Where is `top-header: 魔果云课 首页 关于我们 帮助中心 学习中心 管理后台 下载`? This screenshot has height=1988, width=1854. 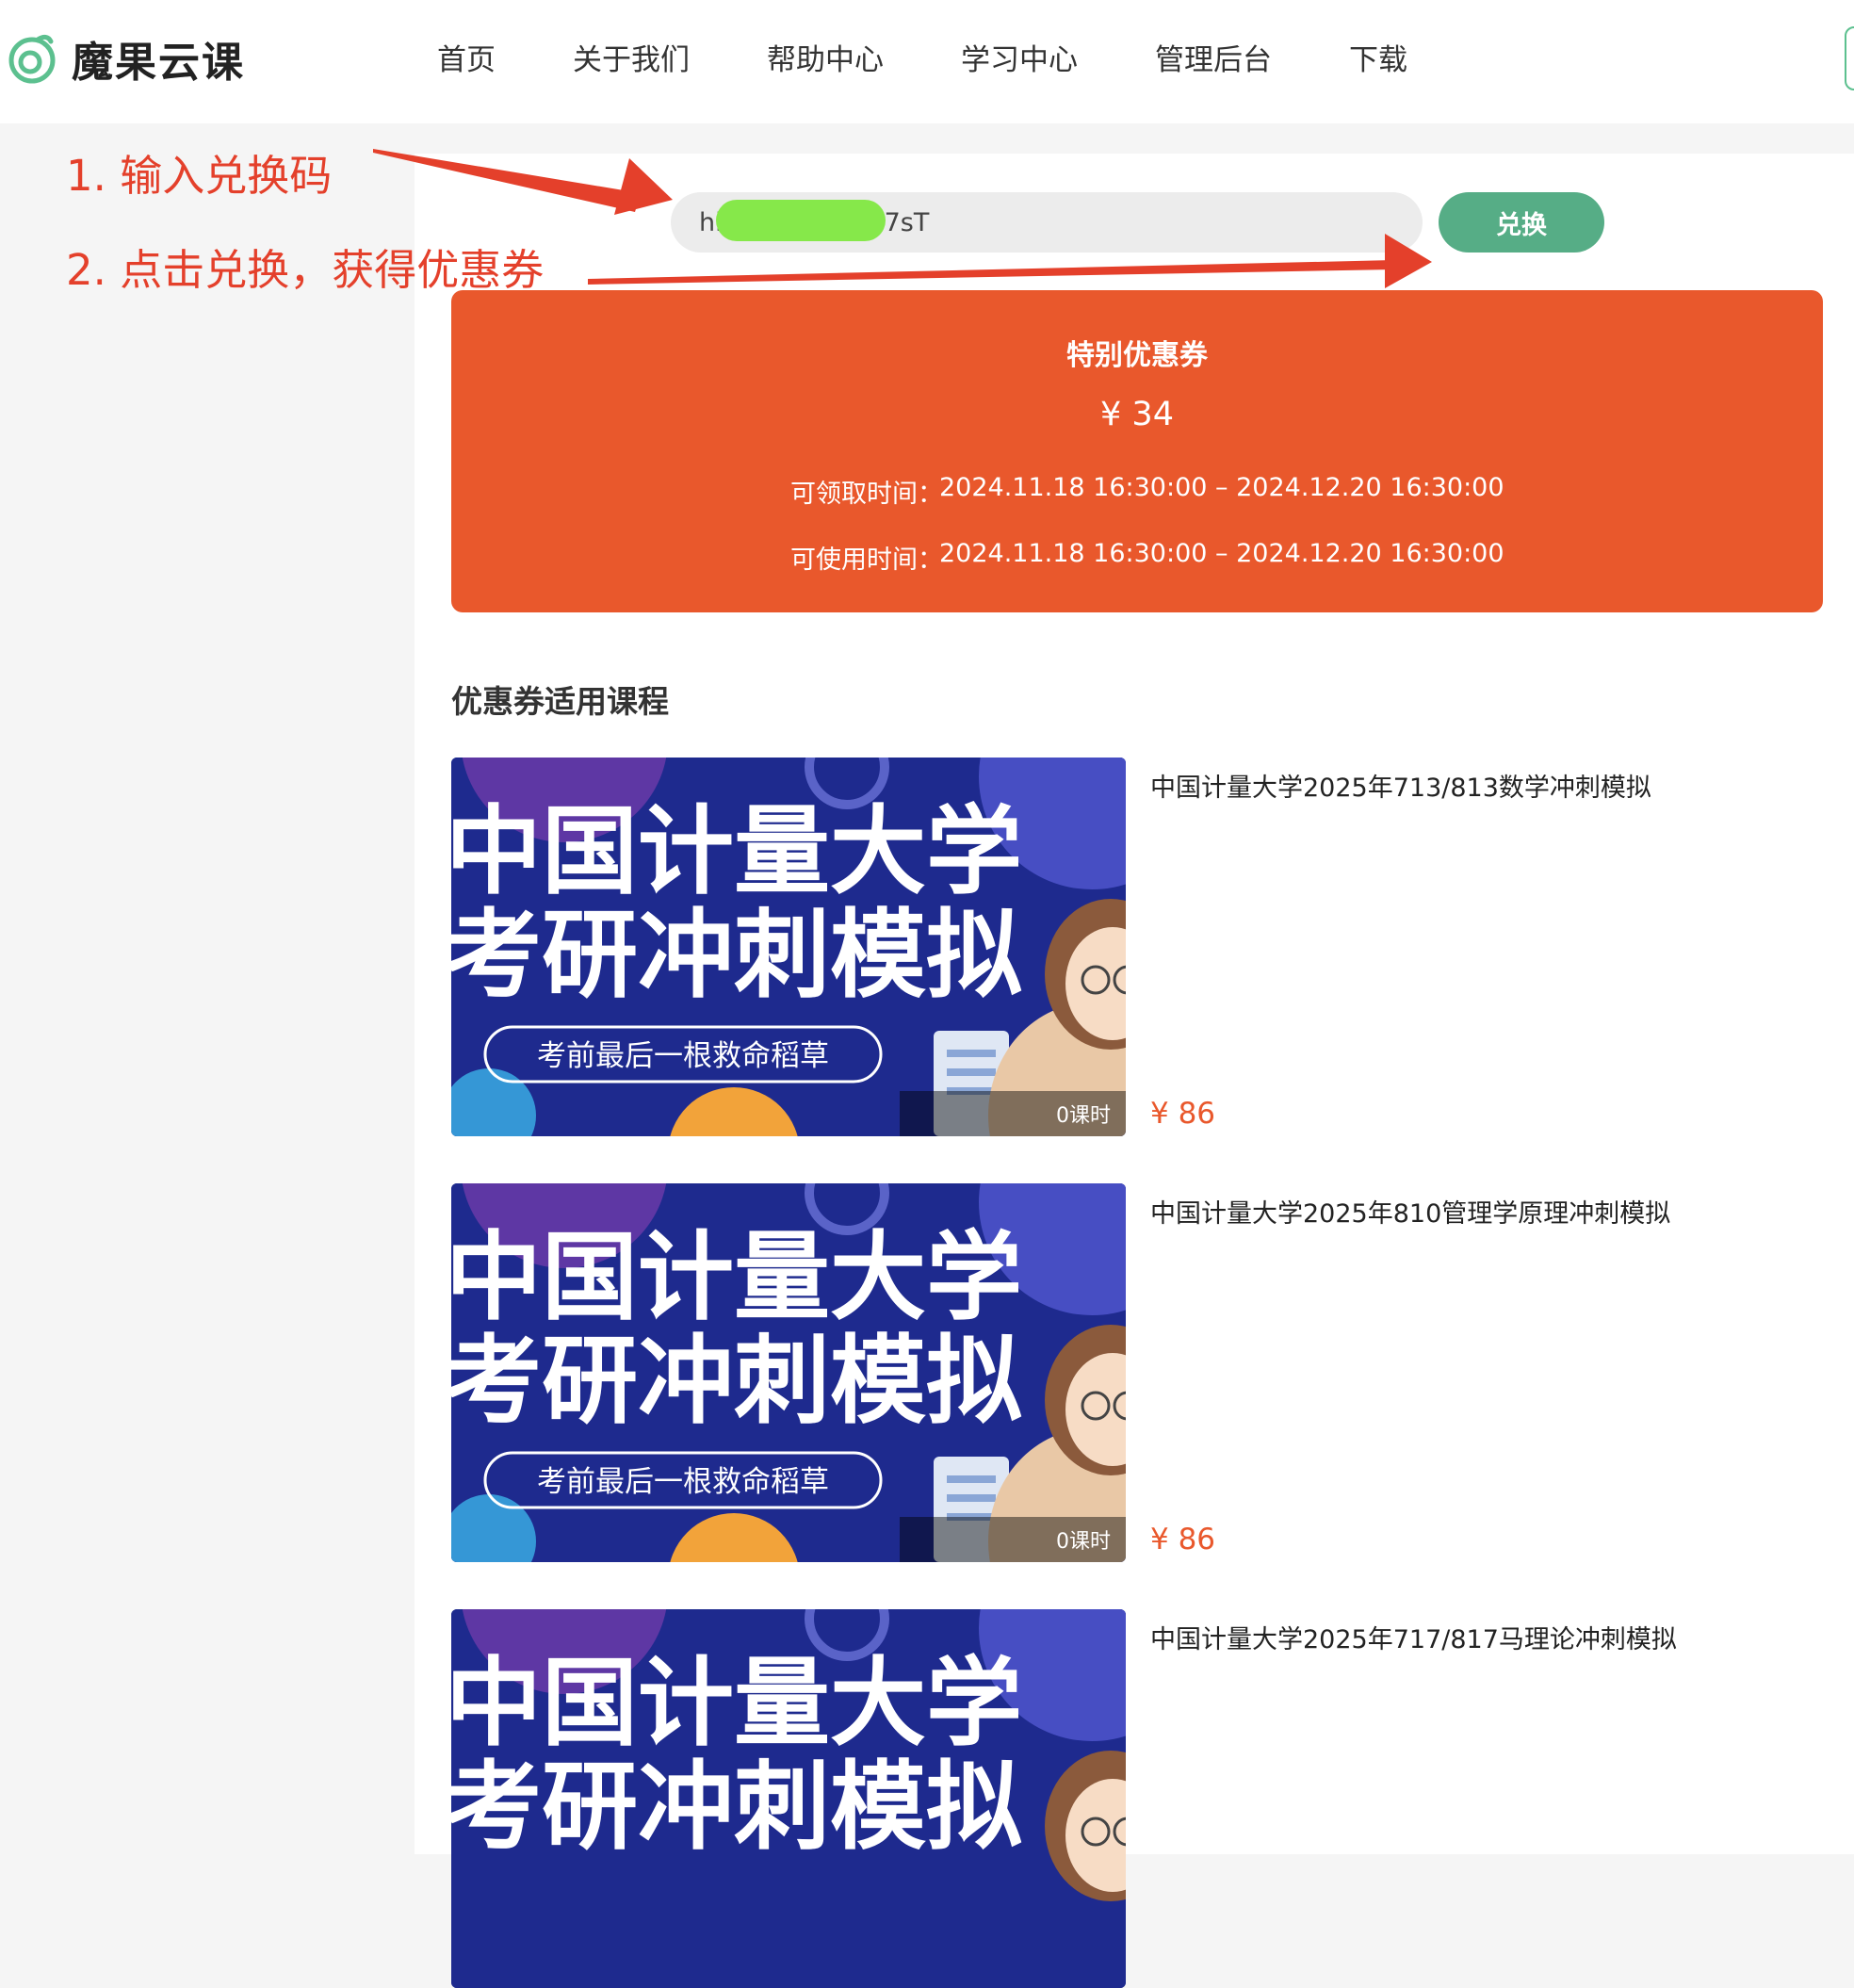 top-header: 魔果云课 首页 关于我们 帮助中心 学习中心 管理后台 下载 is located at coordinates (927, 61).